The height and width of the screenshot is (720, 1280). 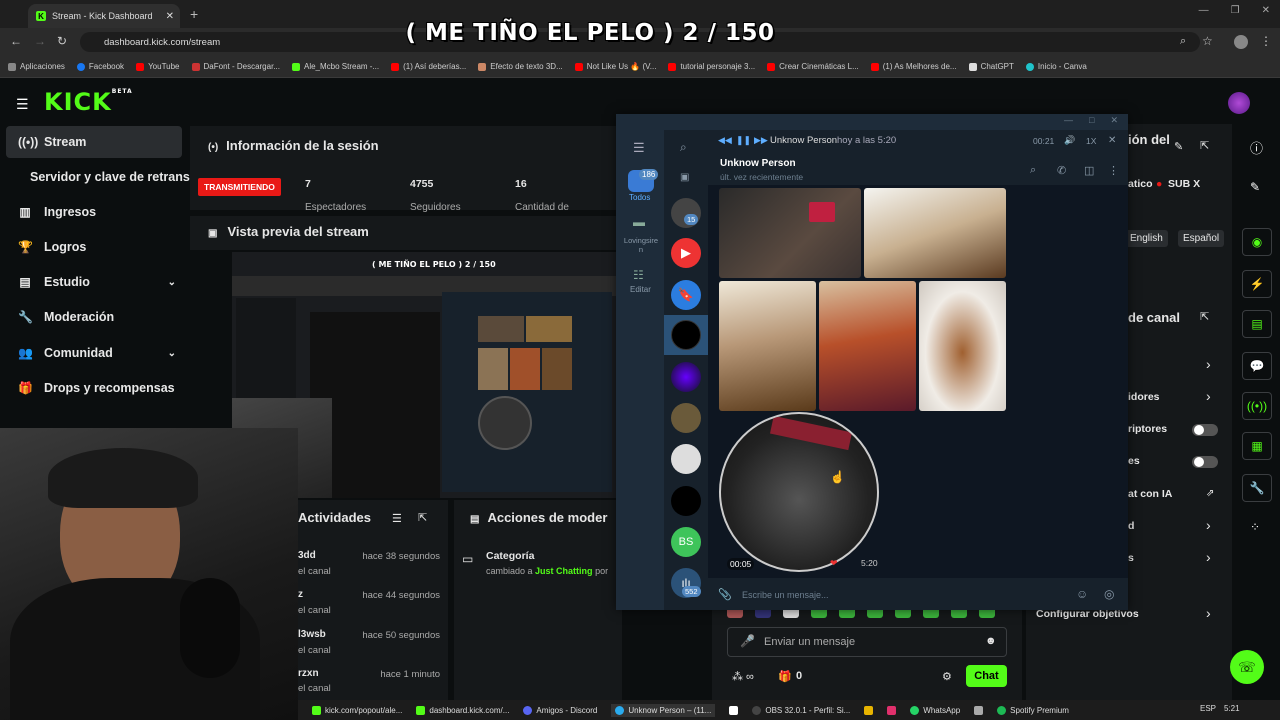 I want to click on community-icon: ⁂ ∞, so click(x=743, y=676).